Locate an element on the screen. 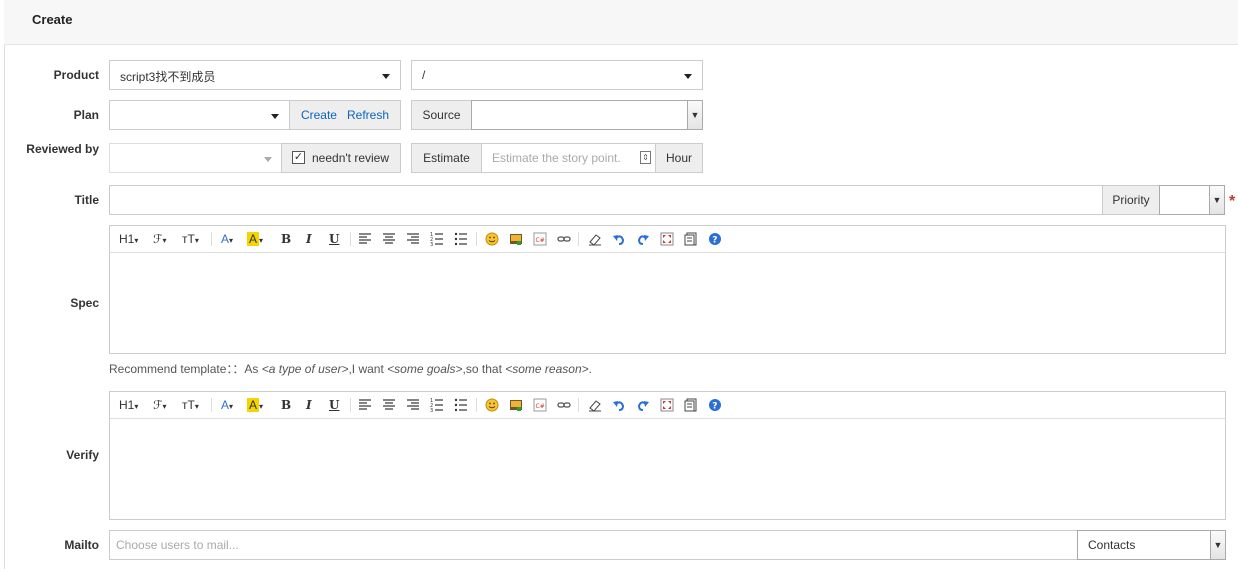 Image resolution: width=1238 pixels, height=569 pixels. spec-label: Spec is located at coordinates (84, 303).